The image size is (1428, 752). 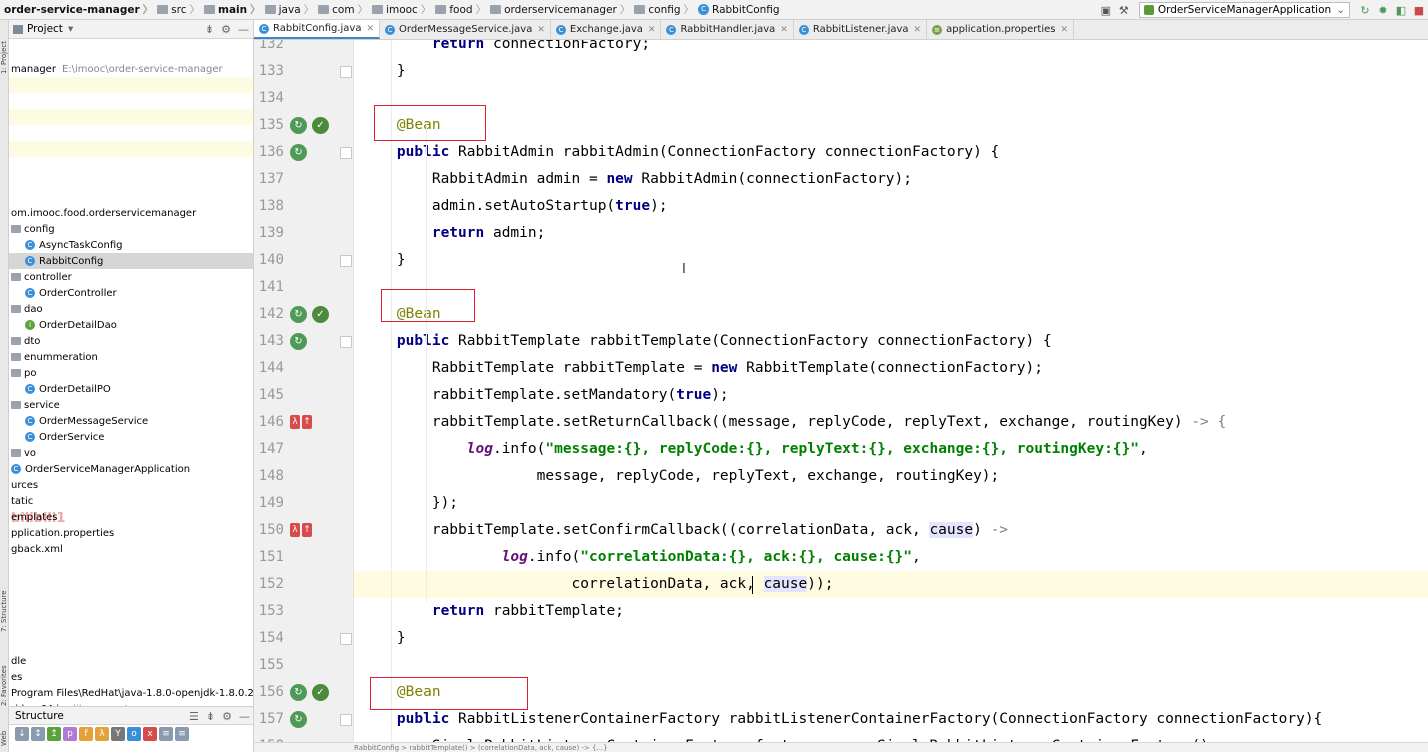 I want to click on rerun-icon: ↻, so click(x=1365, y=10).